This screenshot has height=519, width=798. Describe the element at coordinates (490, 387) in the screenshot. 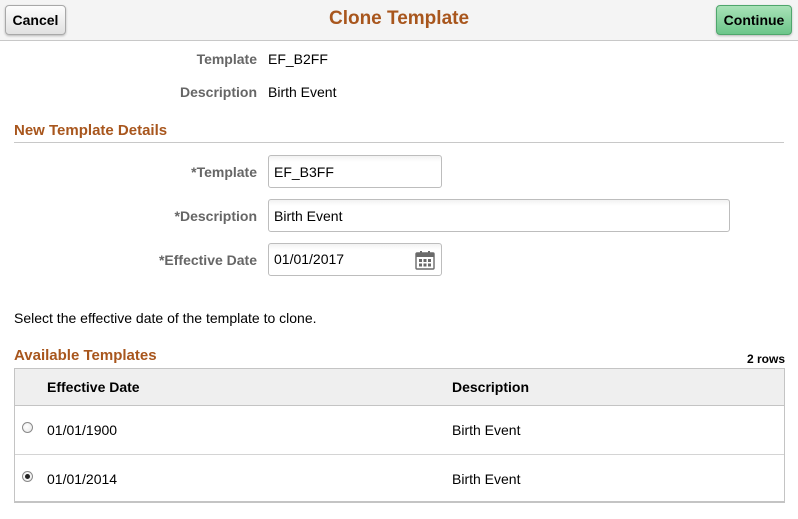

I see `column-header-description: Description` at that location.